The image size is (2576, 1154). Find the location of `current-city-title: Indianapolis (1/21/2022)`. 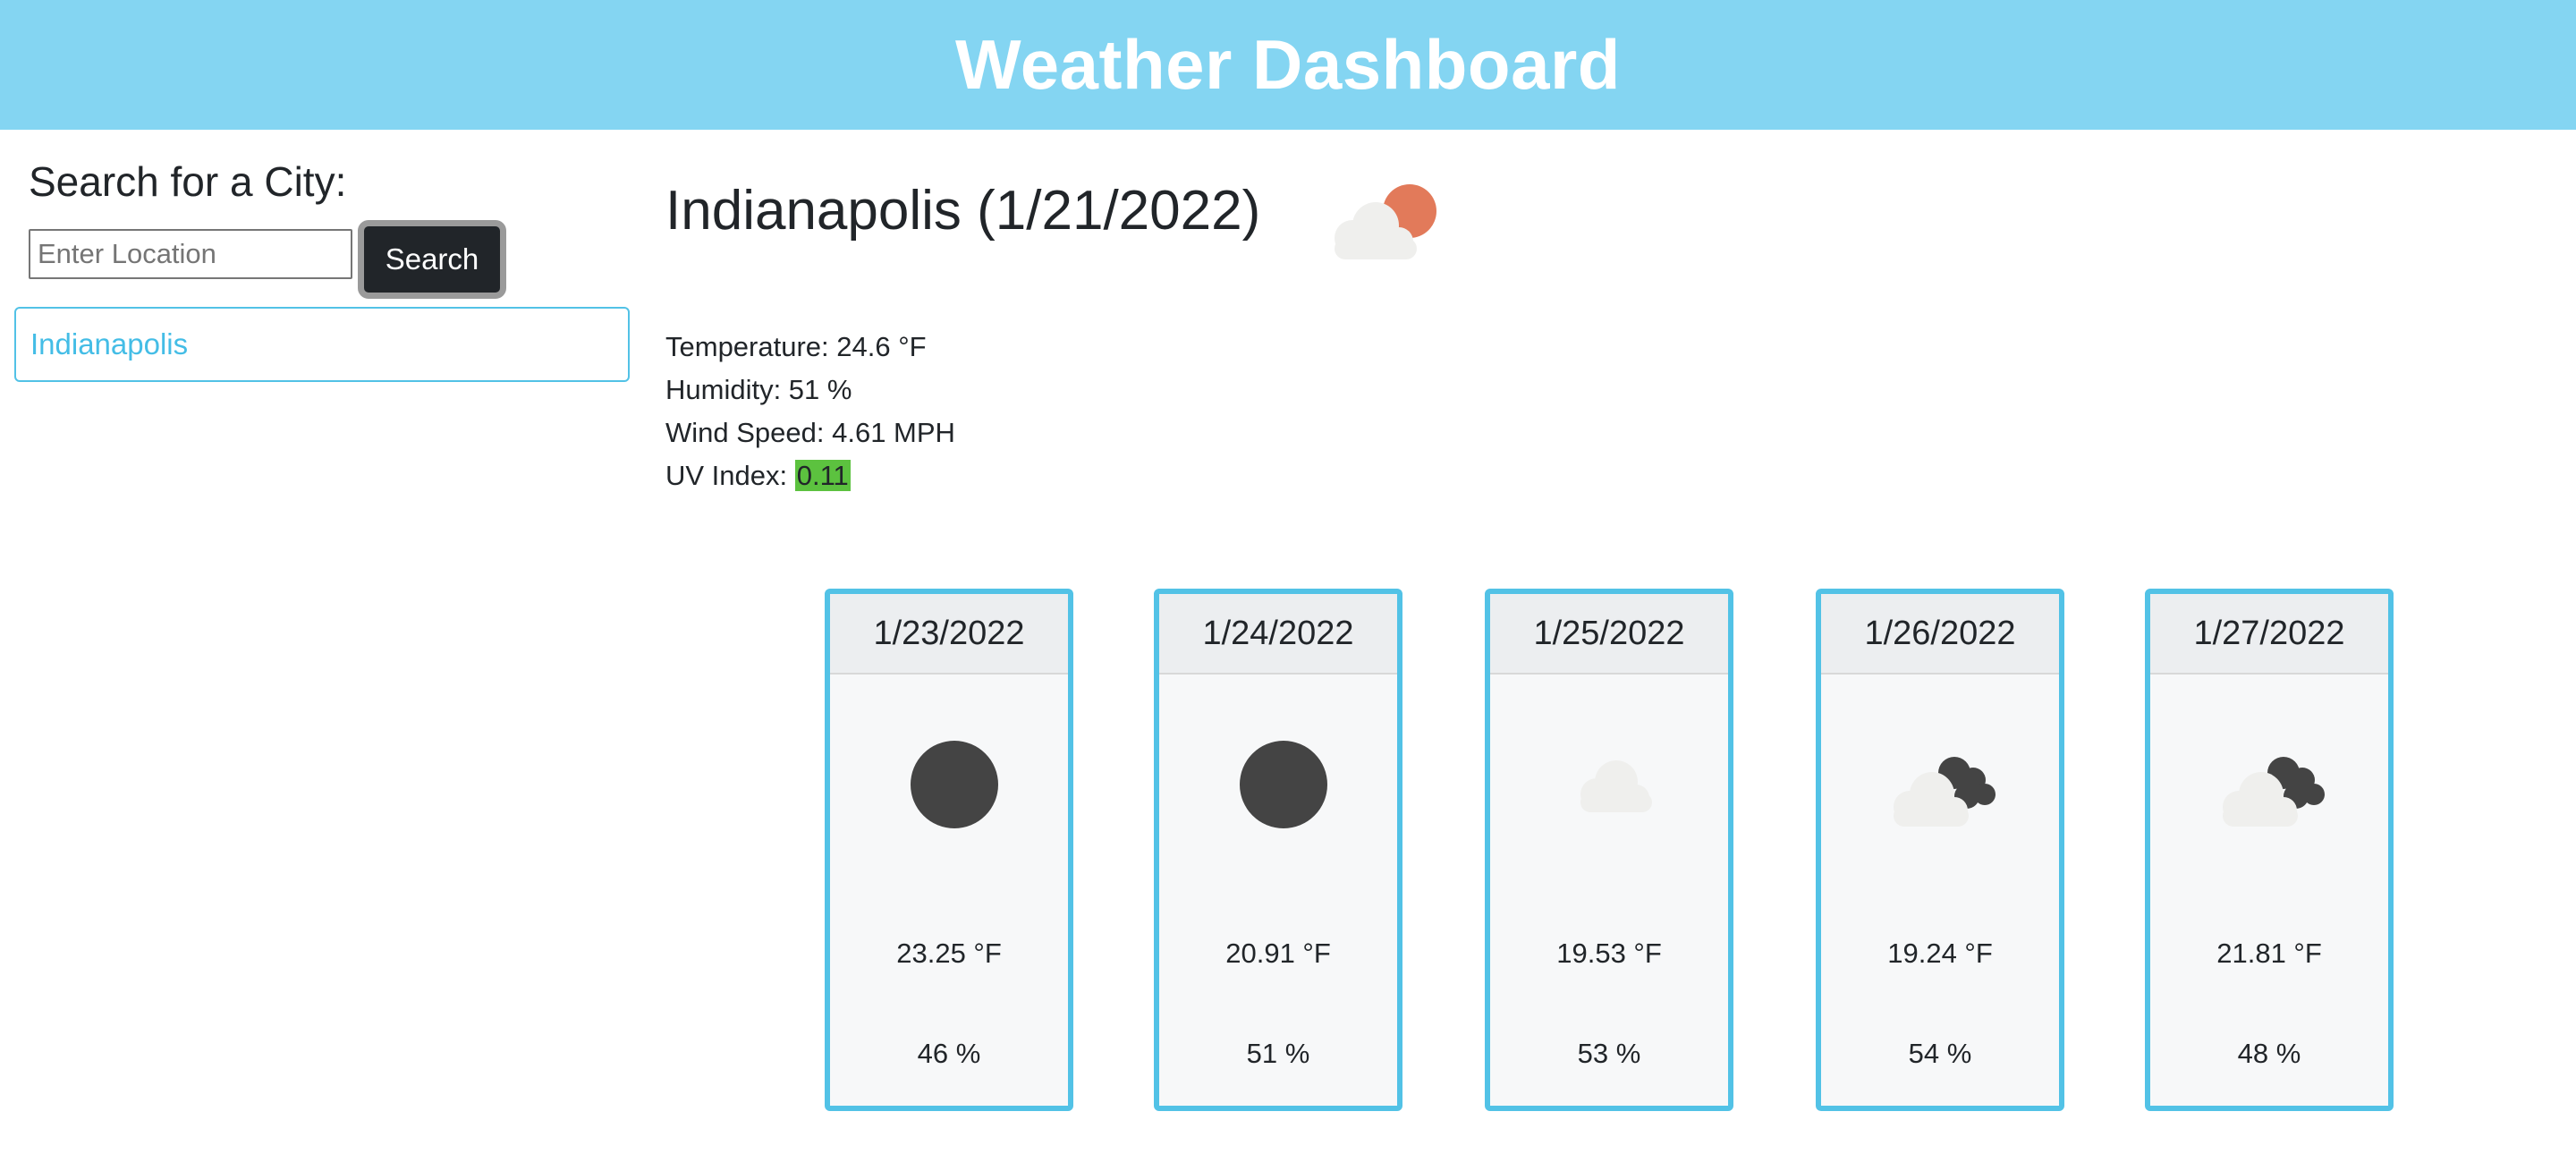

current-city-title: Indianapolis (1/21/2022) is located at coordinates (963, 211).